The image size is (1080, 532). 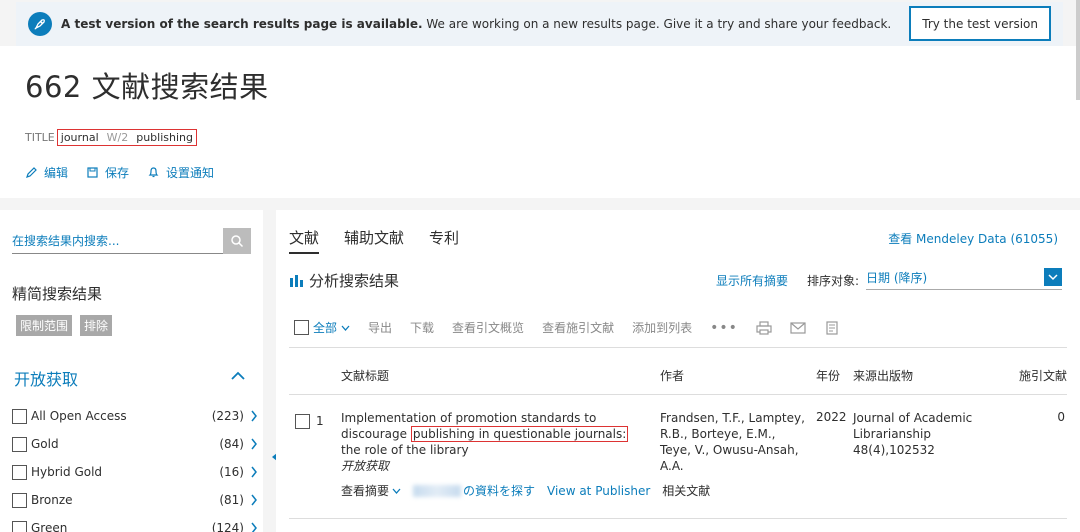 What do you see at coordinates (231, 444) in the screenshot?
I see `filter-count: (84)` at bounding box center [231, 444].